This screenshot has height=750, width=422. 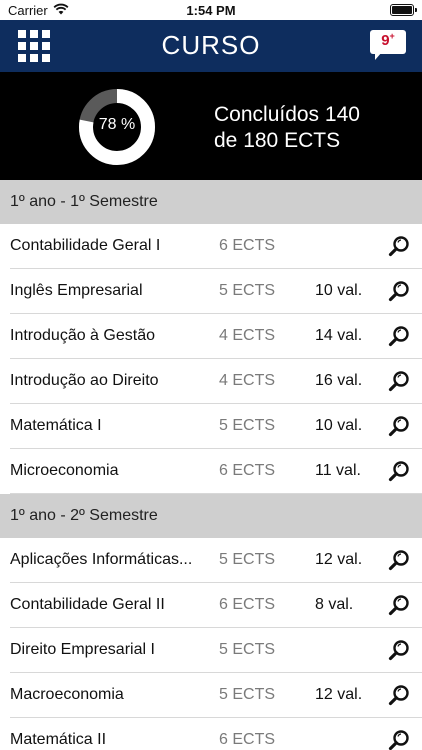 I want to click on progress-line-1: Concluídos 140, so click(x=287, y=114).